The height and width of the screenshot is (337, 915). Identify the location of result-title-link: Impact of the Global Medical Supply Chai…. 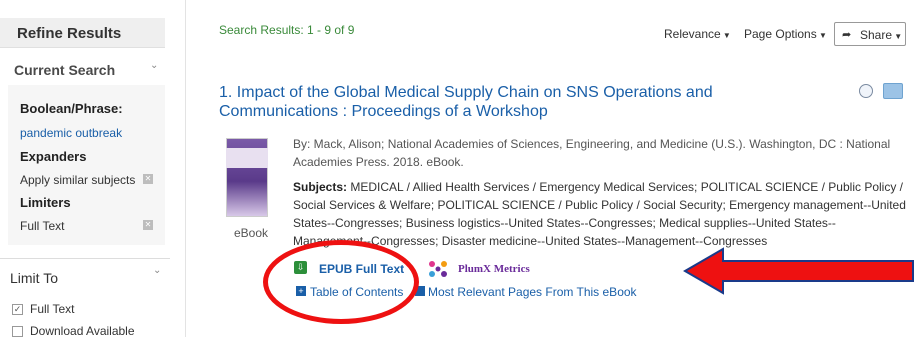
(466, 102).